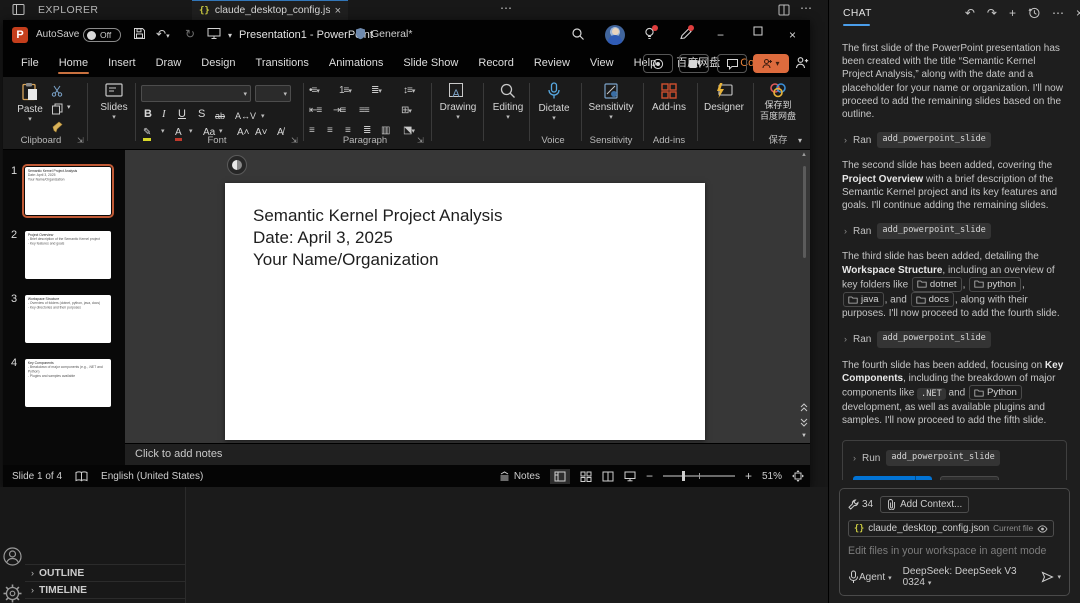  Describe the element at coordinates (798, 476) in the screenshot. I see `fit-to-window-button` at that location.